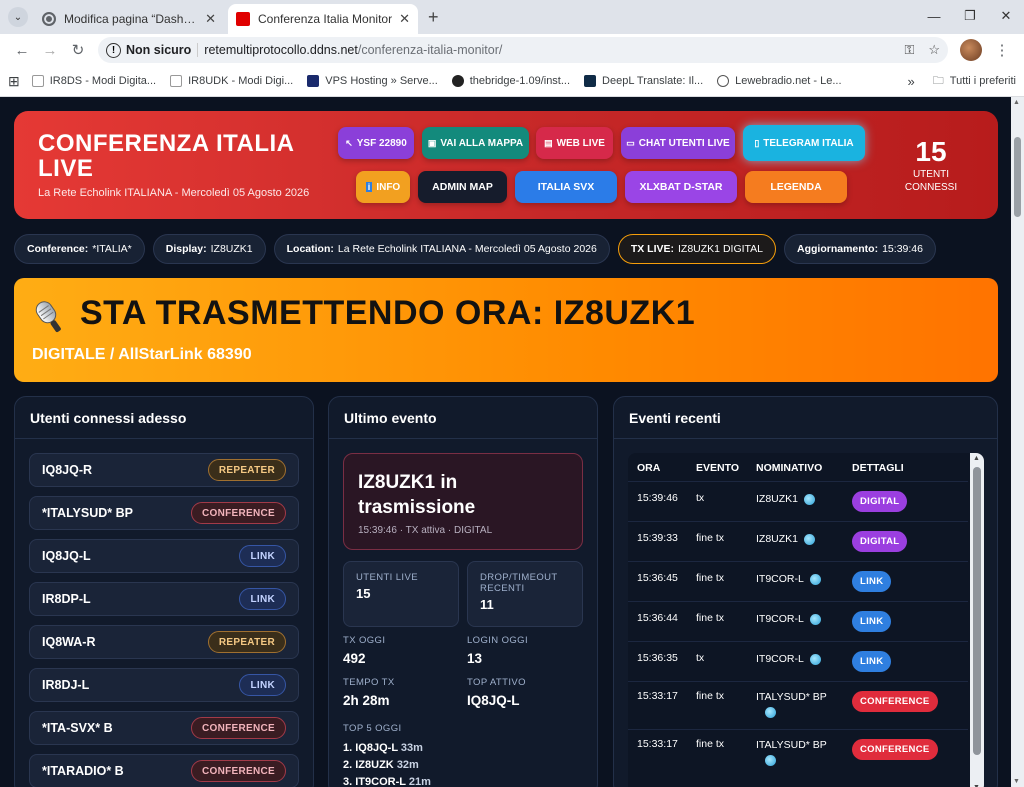  Describe the element at coordinates (475, 143) in the screenshot. I see `map-button: ▣ VAI ALLA MAPPA` at that location.